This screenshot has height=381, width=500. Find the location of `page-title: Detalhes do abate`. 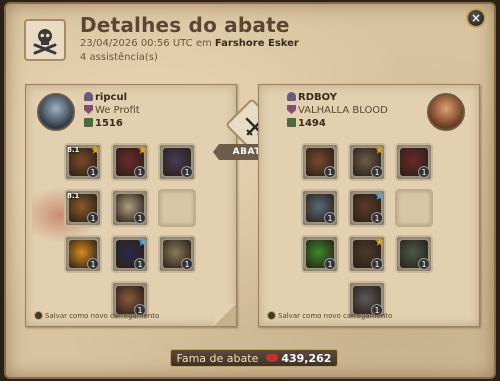

page-title: Detalhes do abate is located at coordinates (185, 25).